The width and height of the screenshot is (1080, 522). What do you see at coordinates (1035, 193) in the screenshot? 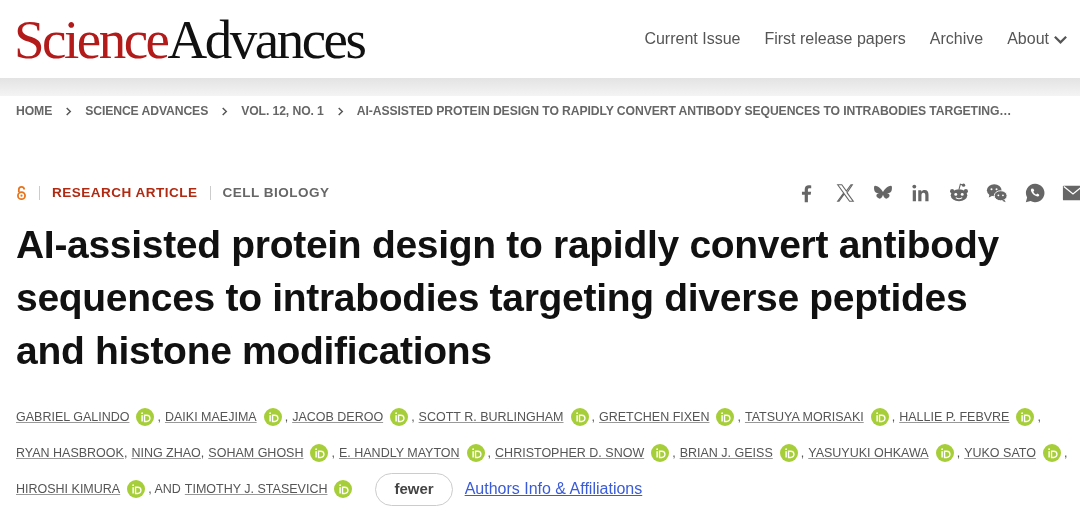
I see `phone-bubble-icon` at bounding box center [1035, 193].